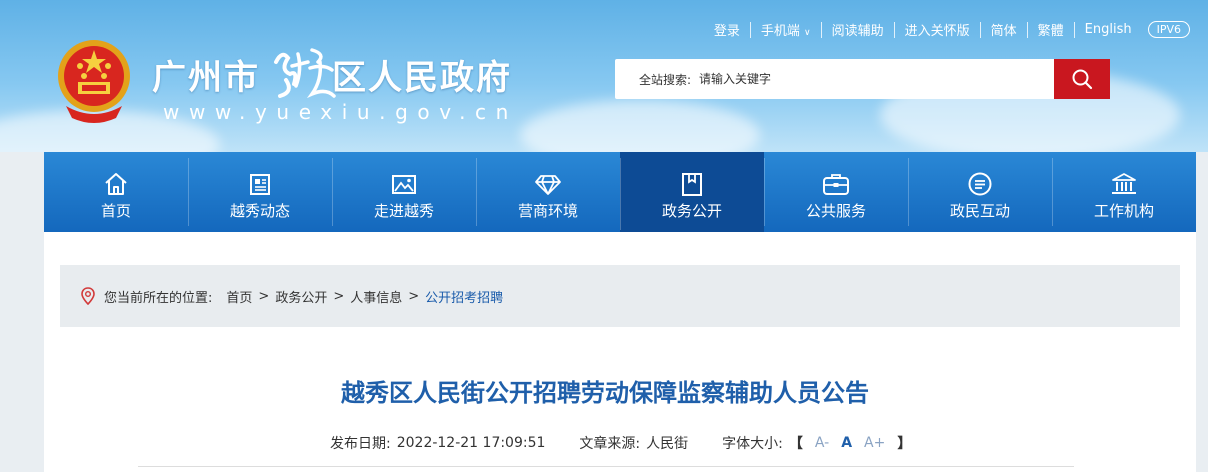 This screenshot has width=1208, height=472. What do you see at coordinates (360, 444) in the screenshot?
I see `date-label: 发布日期:` at bounding box center [360, 444].